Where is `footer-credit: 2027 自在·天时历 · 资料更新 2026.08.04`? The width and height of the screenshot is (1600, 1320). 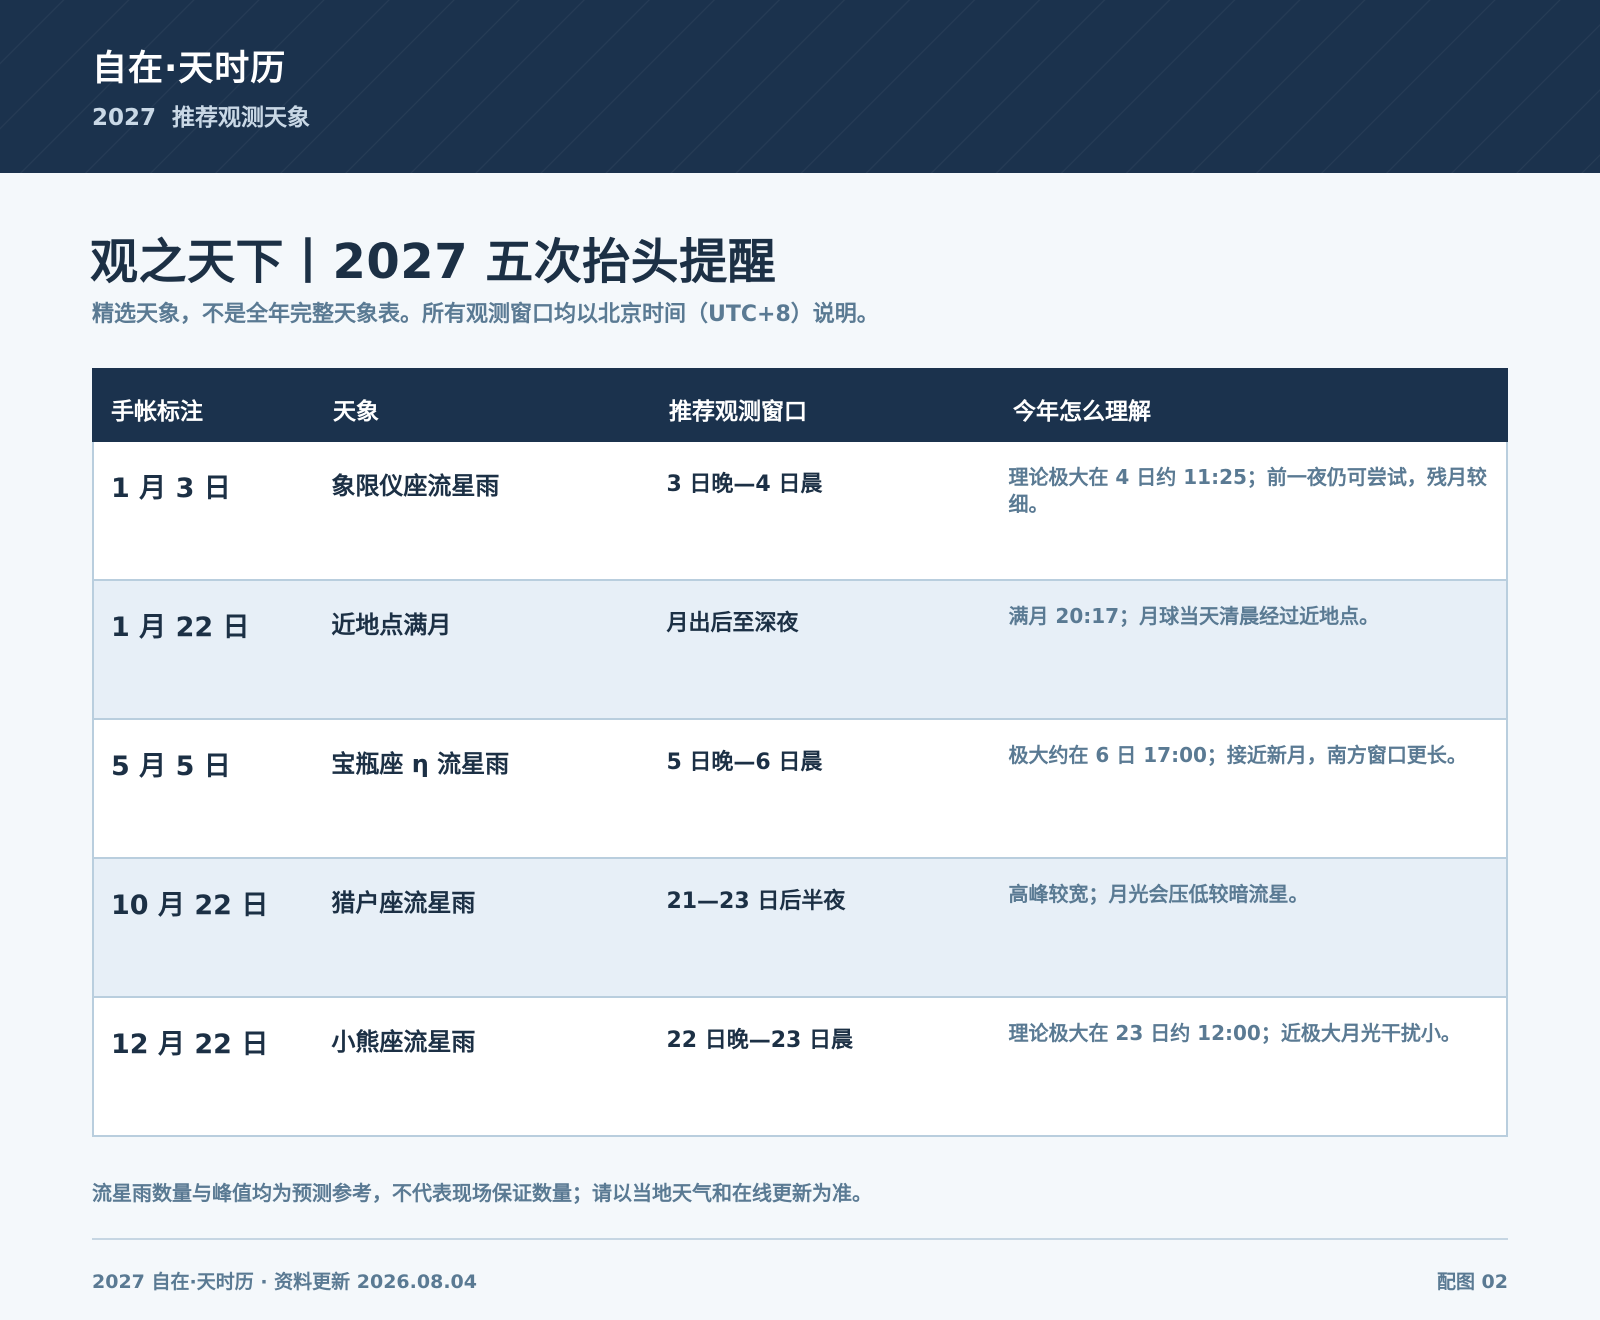 footer-credit: 2027 自在·天时历 · 资料更新 2026.08.04 is located at coordinates (284, 1282).